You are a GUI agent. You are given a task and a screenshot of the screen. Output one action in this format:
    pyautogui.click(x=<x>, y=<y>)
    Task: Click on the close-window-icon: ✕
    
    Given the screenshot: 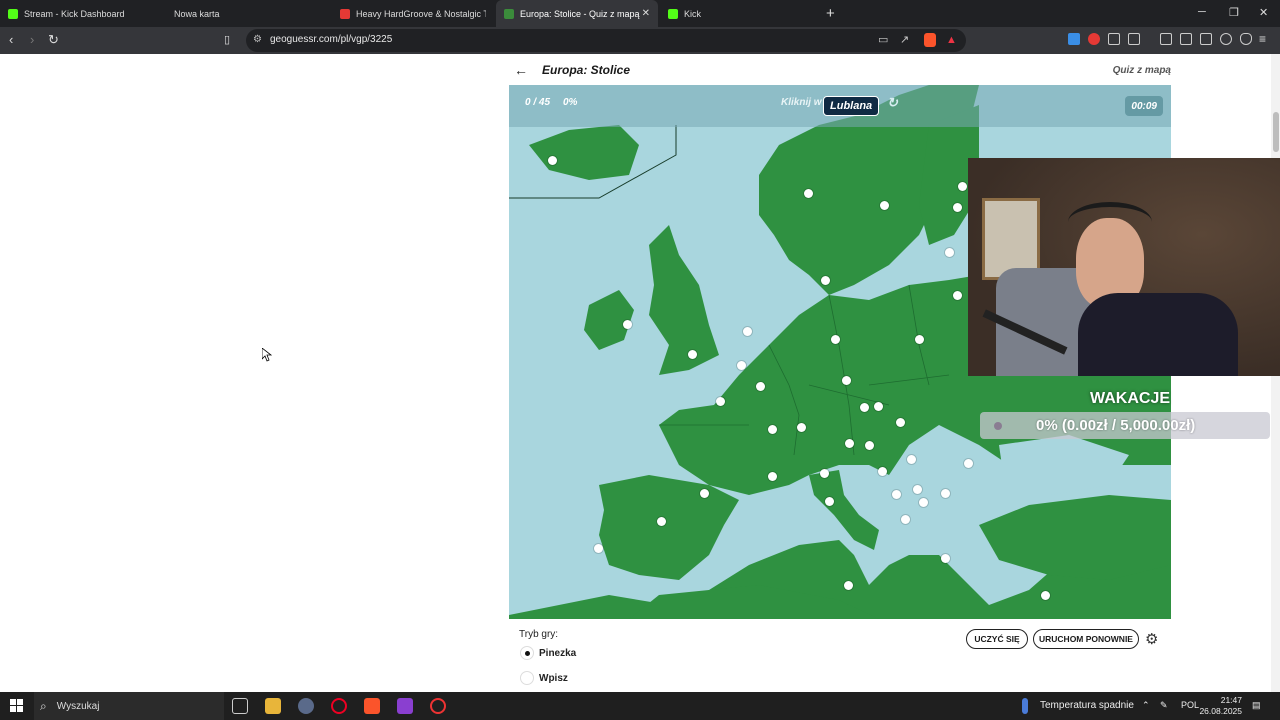 What is the action you would take?
    pyautogui.click(x=1263, y=12)
    